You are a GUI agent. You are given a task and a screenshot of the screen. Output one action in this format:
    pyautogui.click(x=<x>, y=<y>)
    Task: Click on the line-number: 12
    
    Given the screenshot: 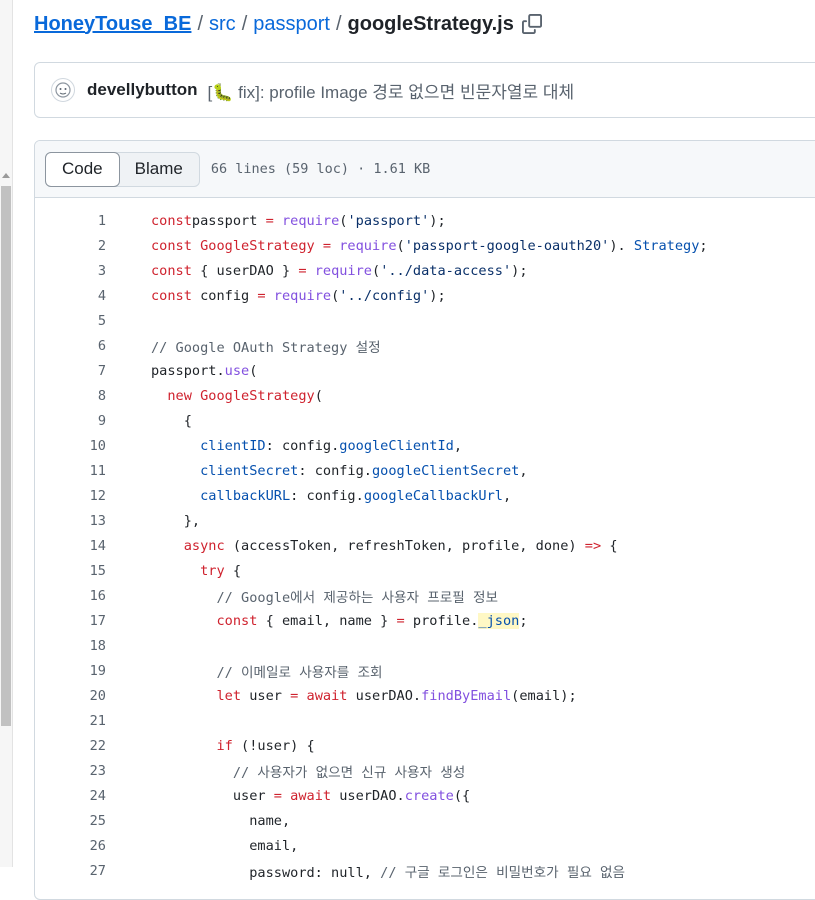 What is the action you would take?
    pyautogui.click(x=70, y=496)
    